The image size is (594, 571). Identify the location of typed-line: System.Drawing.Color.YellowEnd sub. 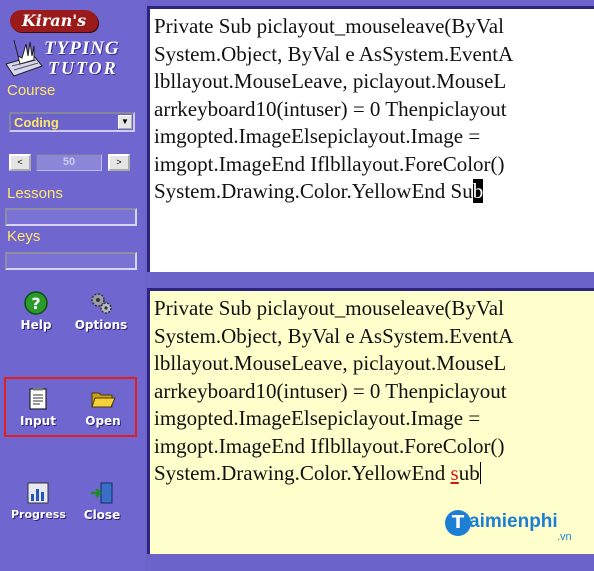
(333, 474).